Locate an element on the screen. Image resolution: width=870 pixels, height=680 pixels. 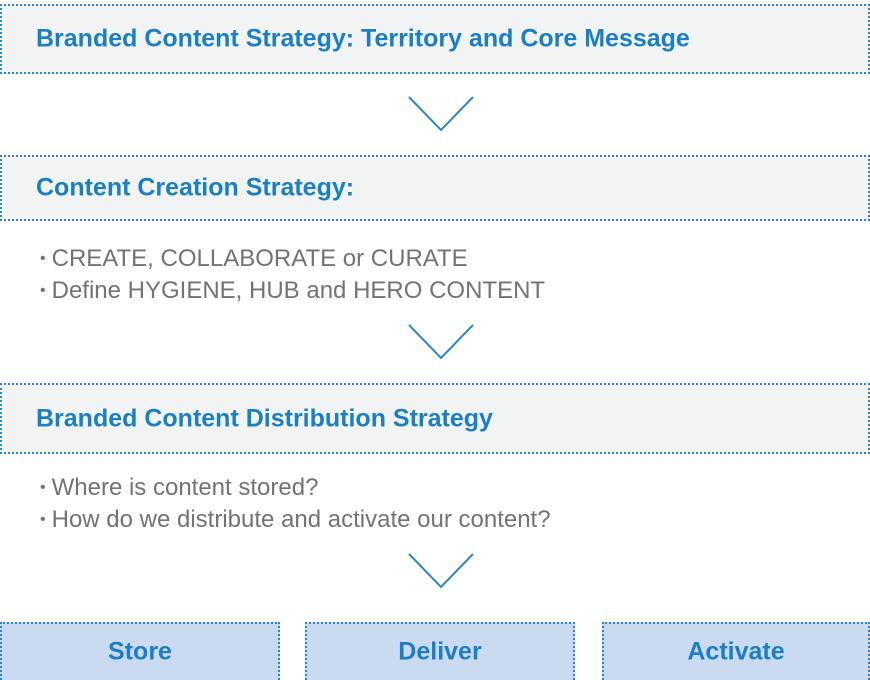
stage-box-distribution: Branded Content Distribution Strategy is located at coordinates (435, 418).